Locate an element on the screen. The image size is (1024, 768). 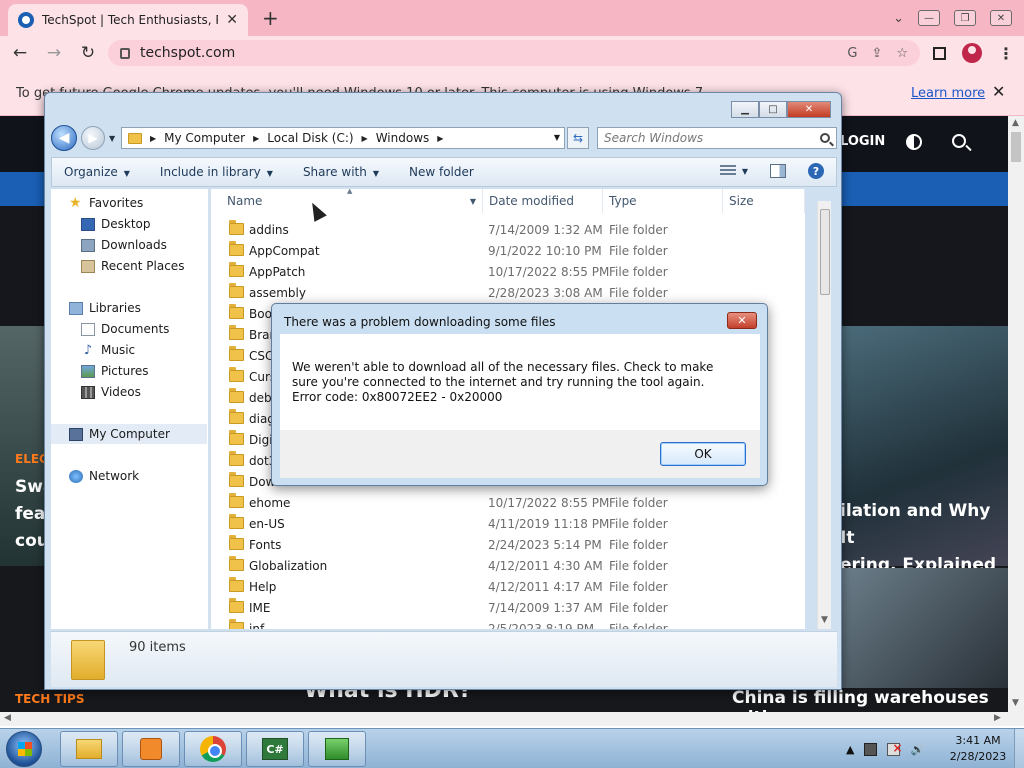
learn-more-link: Learn more is located at coordinates (948, 93).